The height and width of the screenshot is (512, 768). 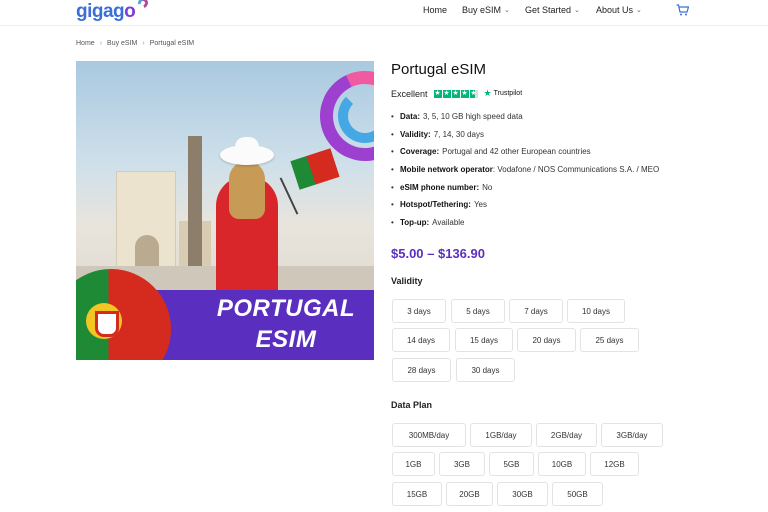 What do you see at coordinates (525, 120) in the screenshot?
I see `feature-item: • Data: 3, 5, 10 GB high speed data` at bounding box center [525, 120].